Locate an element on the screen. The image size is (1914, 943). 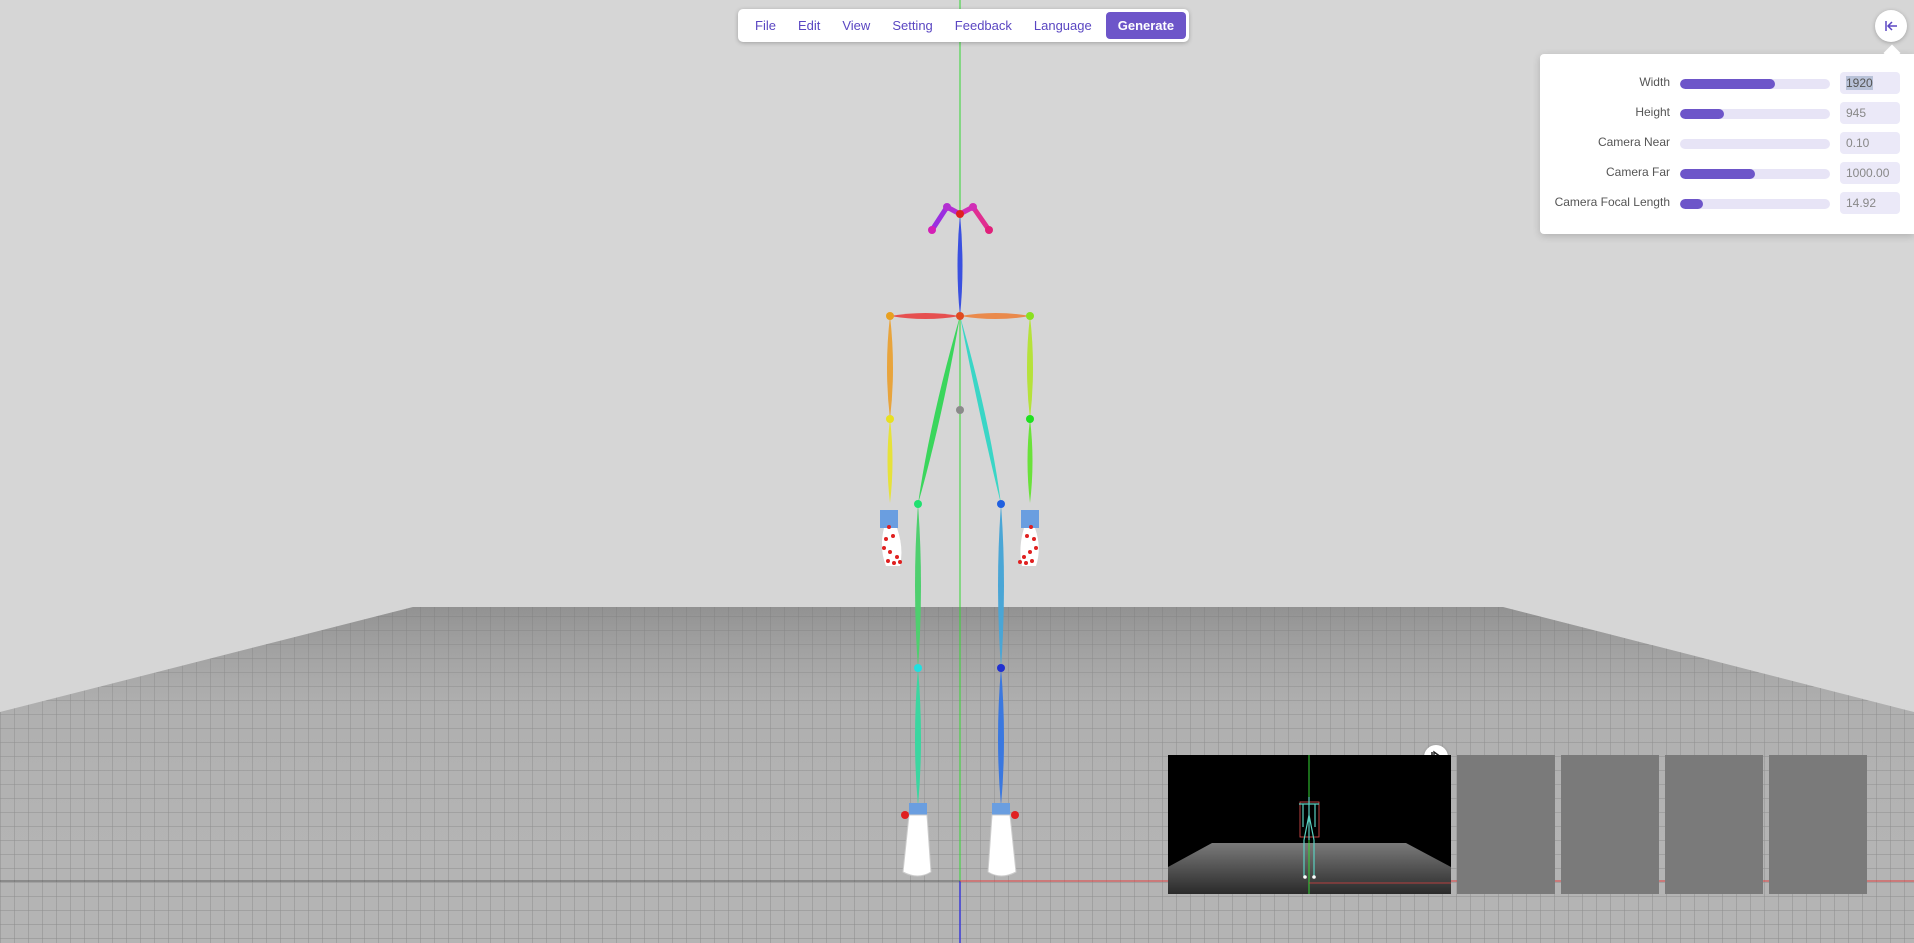
keyframe-preview-active is located at coordinates (1309, 824).